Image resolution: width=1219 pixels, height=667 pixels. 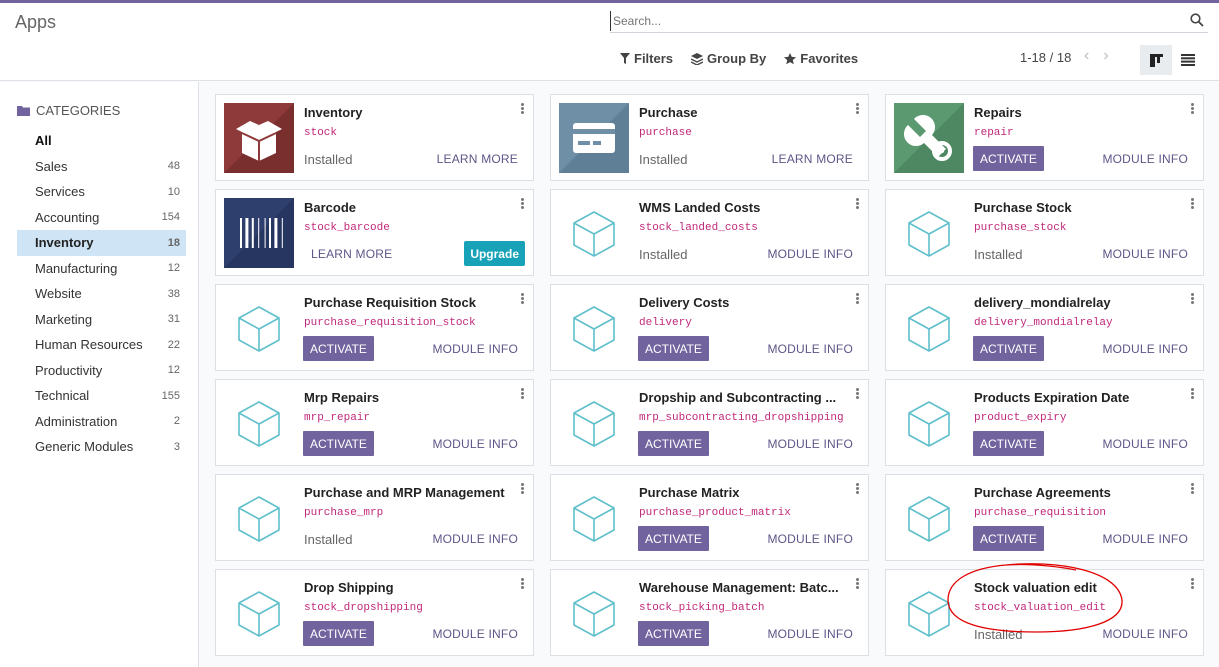 What do you see at coordinates (1040, 513) in the screenshot?
I see `app-technical-name: purchase_requisition` at bounding box center [1040, 513].